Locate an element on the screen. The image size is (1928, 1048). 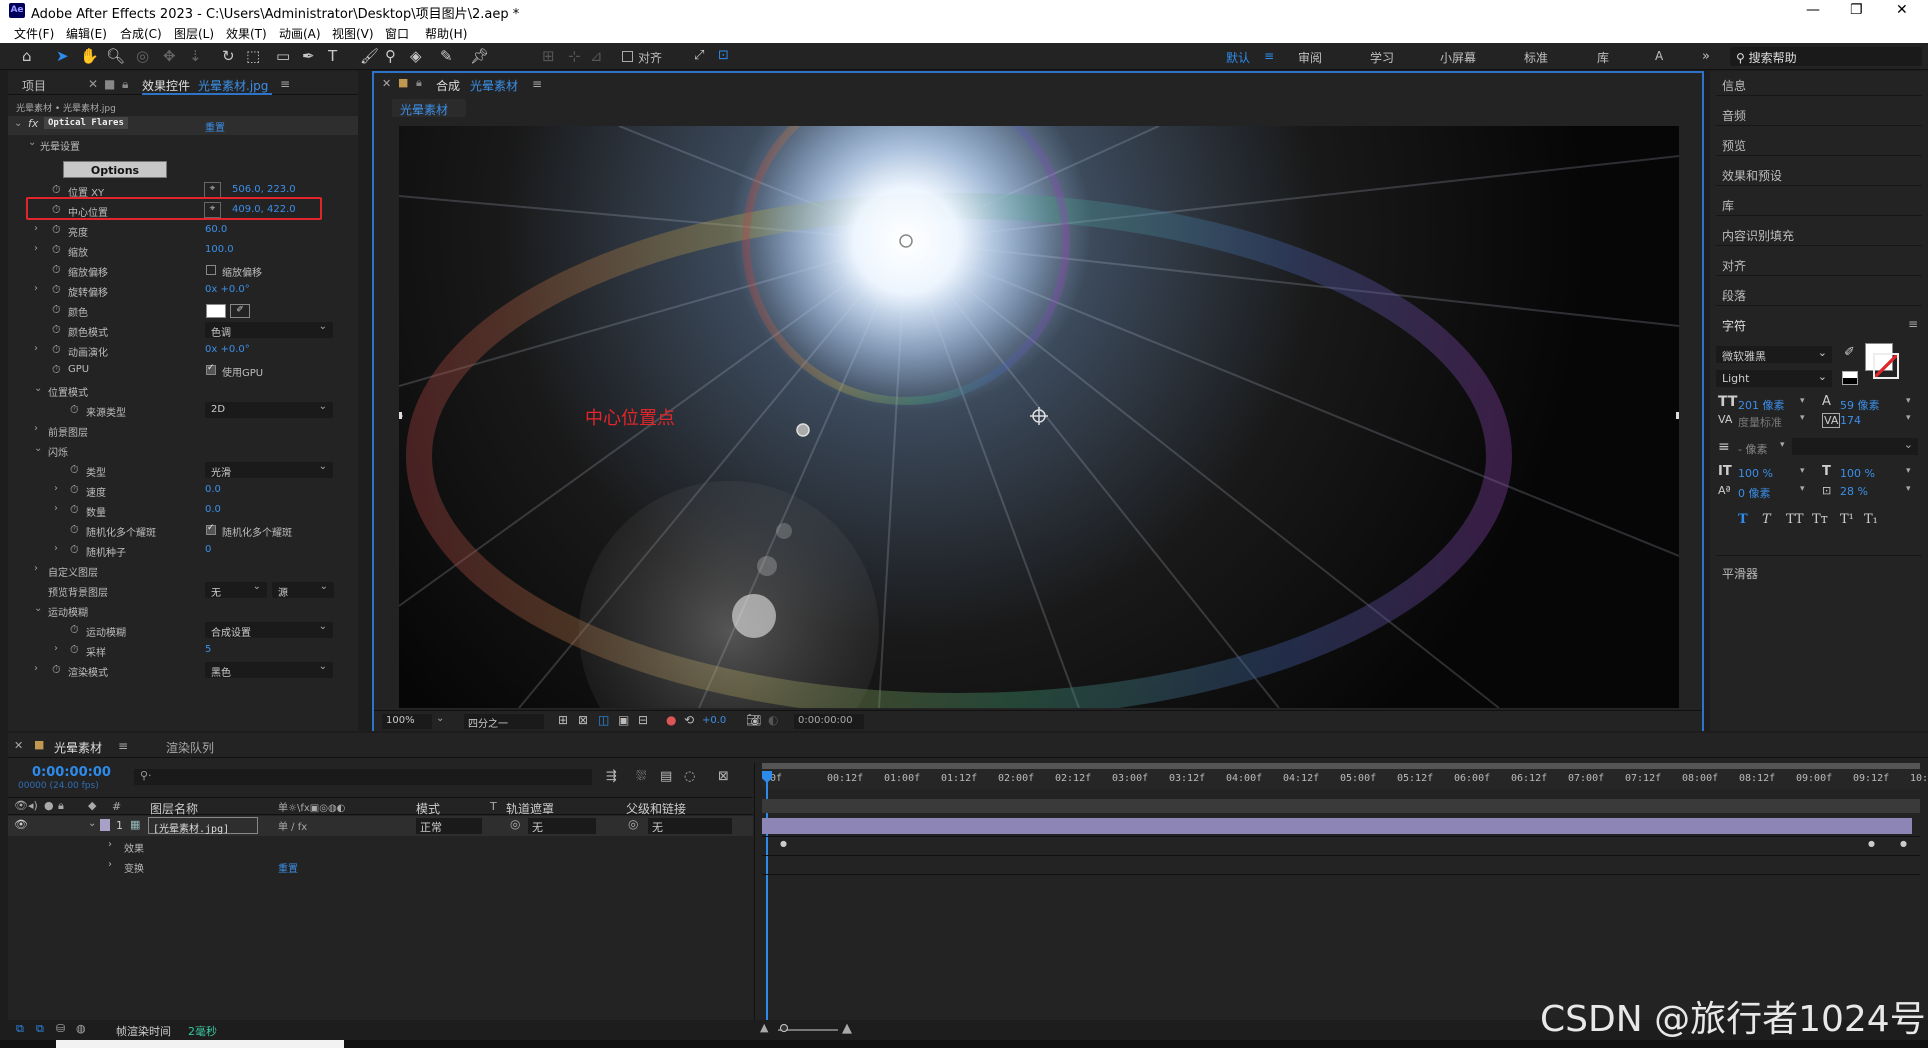
animation-evolution-value: 0x +0.0° is located at coordinates (227, 349).